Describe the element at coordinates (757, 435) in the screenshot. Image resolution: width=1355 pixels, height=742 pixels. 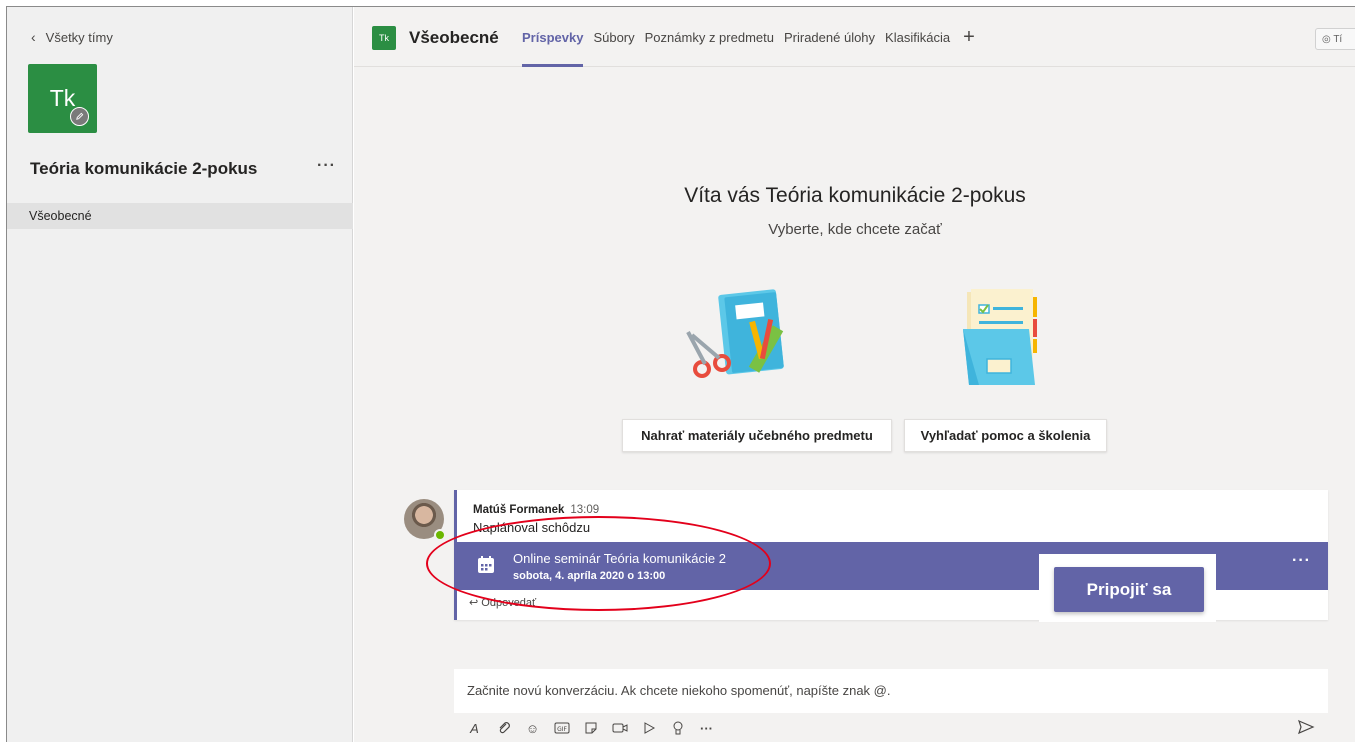
I see `upload-materials-button: Nahrať materiály učebného predmetu` at that location.